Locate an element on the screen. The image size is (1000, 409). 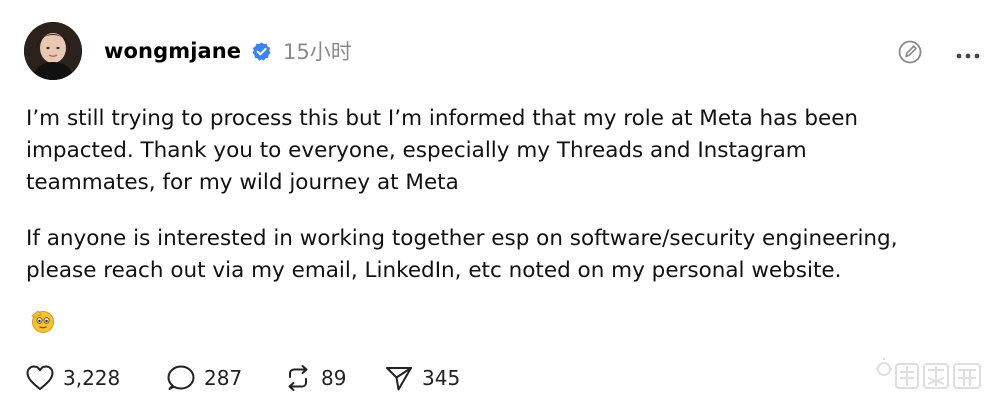
share-button: 345 is located at coordinates (422, 378).